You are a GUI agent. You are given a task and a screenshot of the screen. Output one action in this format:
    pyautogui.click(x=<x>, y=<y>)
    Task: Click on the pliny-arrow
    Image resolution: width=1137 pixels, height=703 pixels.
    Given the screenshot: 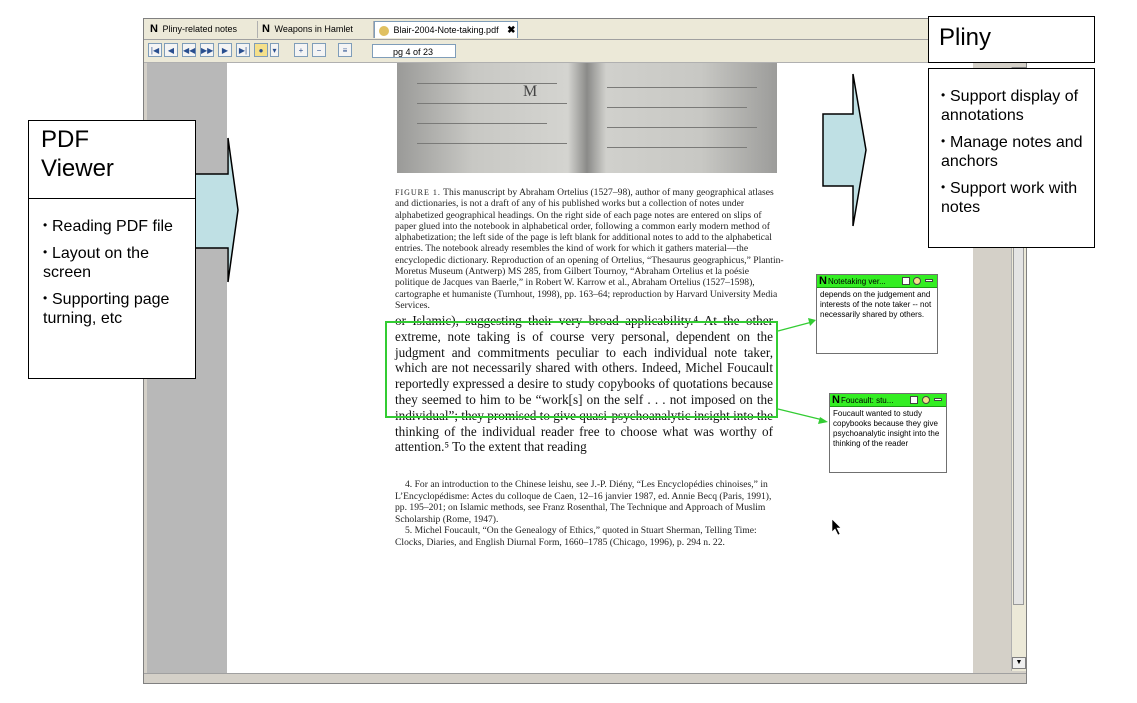 What is the action you would take?
    pyautogui.click(x=844, y=150)
    